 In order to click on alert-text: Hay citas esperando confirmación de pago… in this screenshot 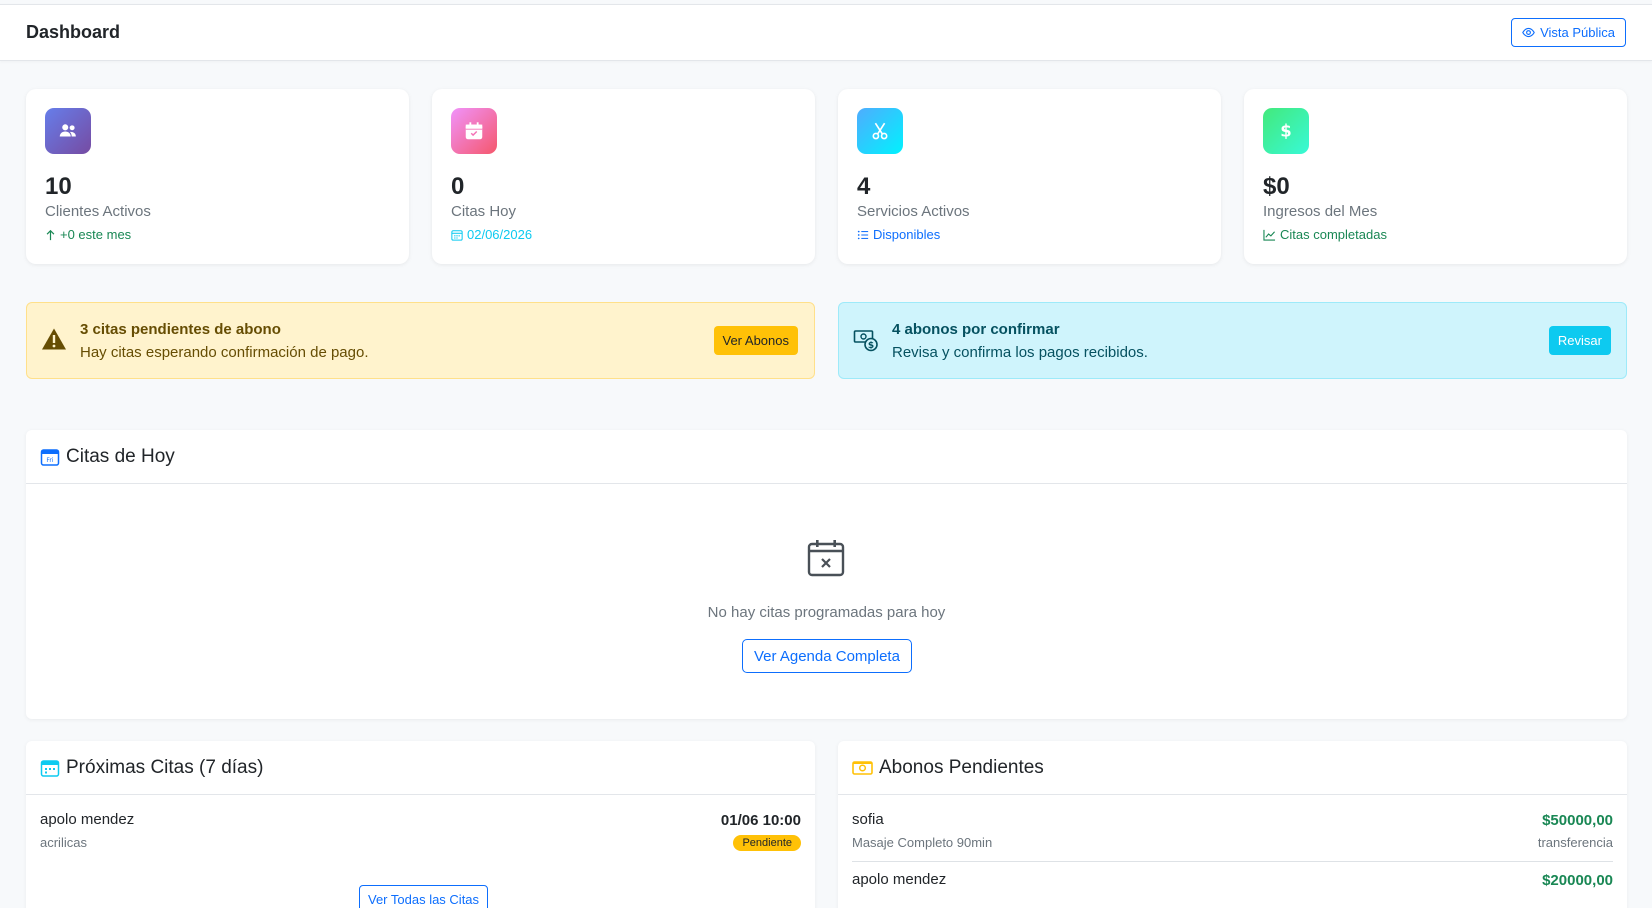, I will do `click(224, 352)`.